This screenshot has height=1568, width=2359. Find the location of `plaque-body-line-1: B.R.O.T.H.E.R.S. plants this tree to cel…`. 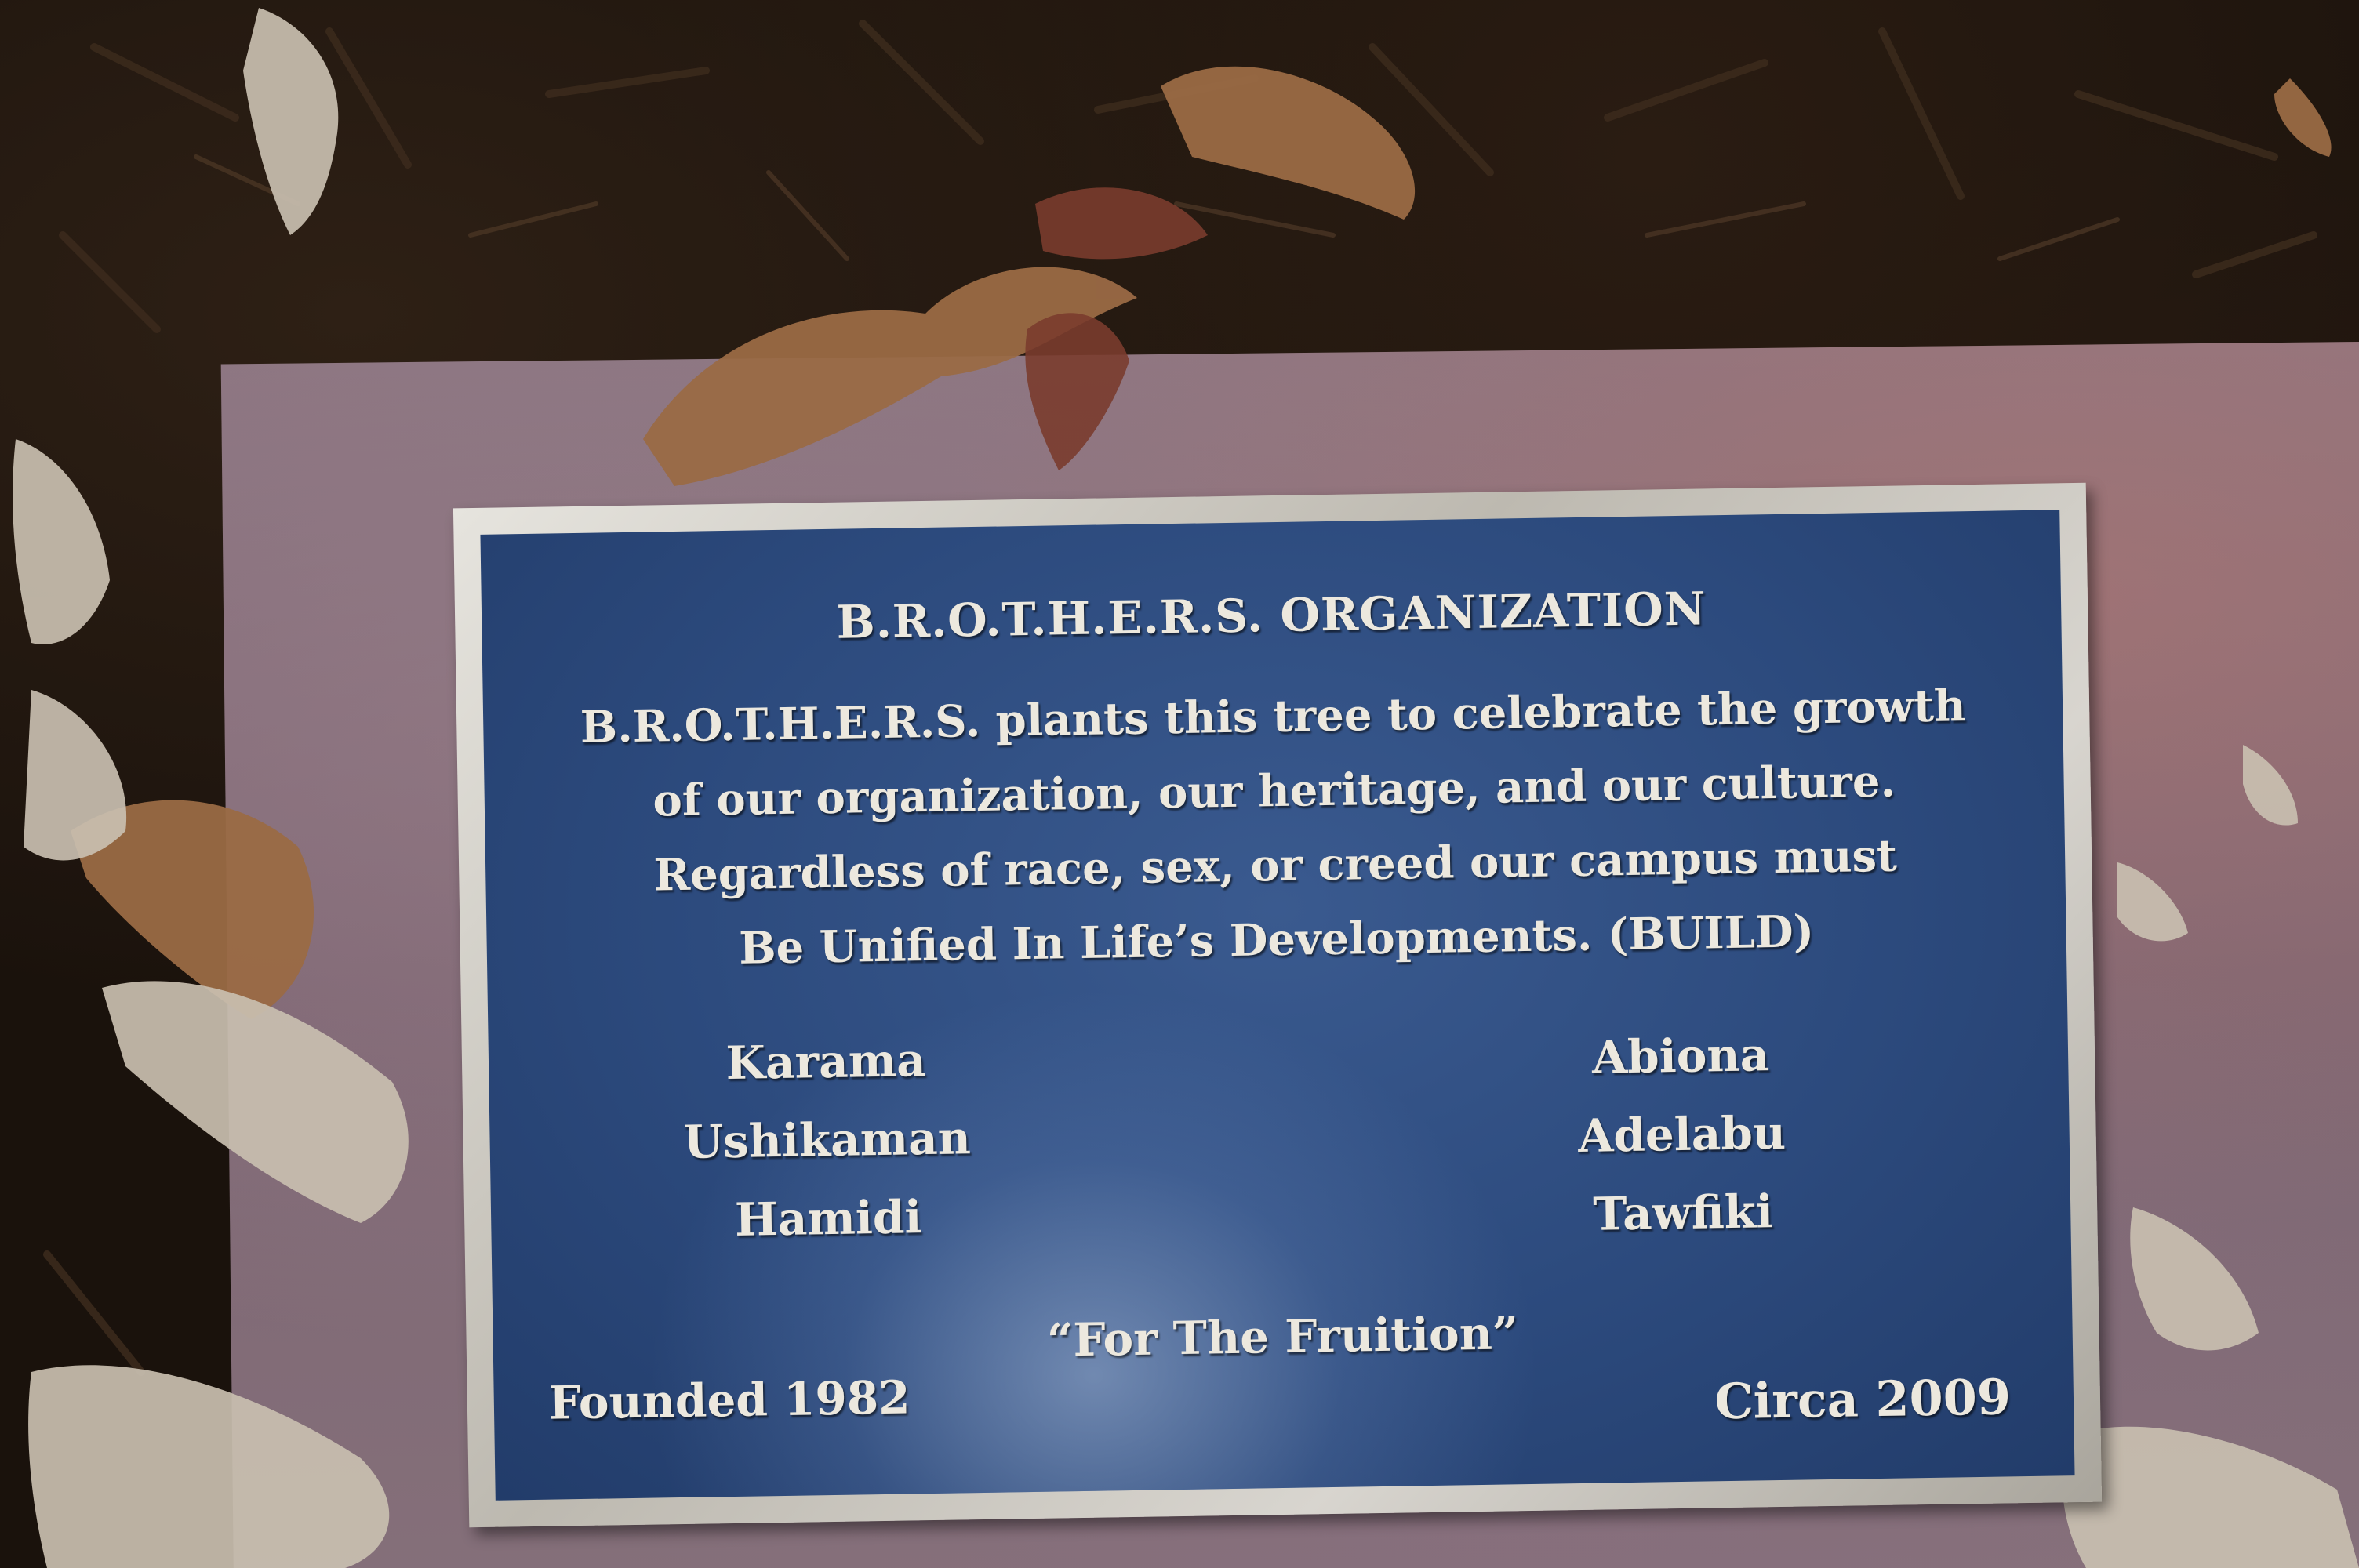

plaque-body-line-1: B.R.O.T.H.E.R.S. plants this tree to cel… is located at coordinates (1273, 716).